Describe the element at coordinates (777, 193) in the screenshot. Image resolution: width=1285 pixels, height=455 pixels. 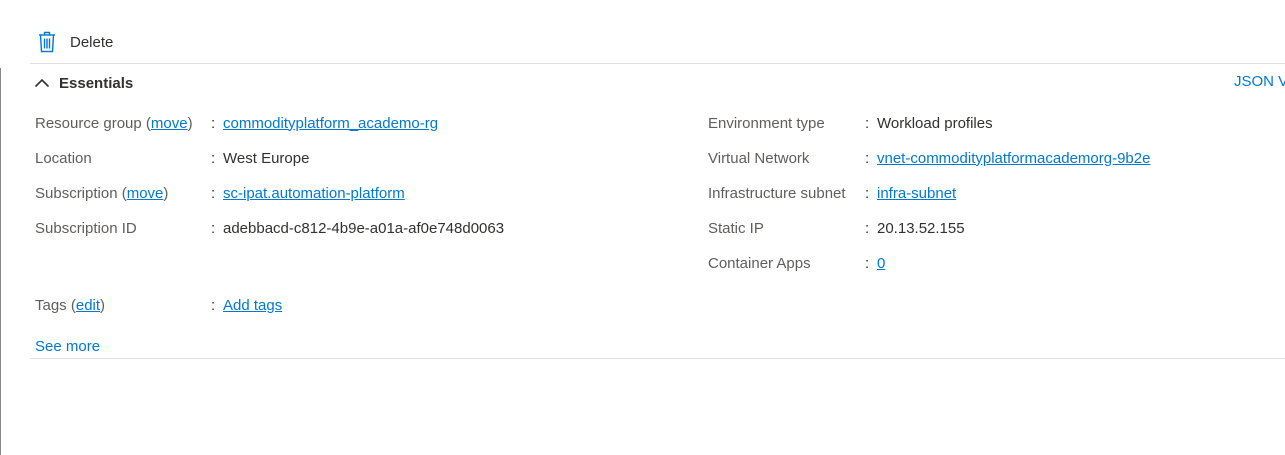
I see `infrastructure-subnet-label: Infrastructure subnet` at that location.